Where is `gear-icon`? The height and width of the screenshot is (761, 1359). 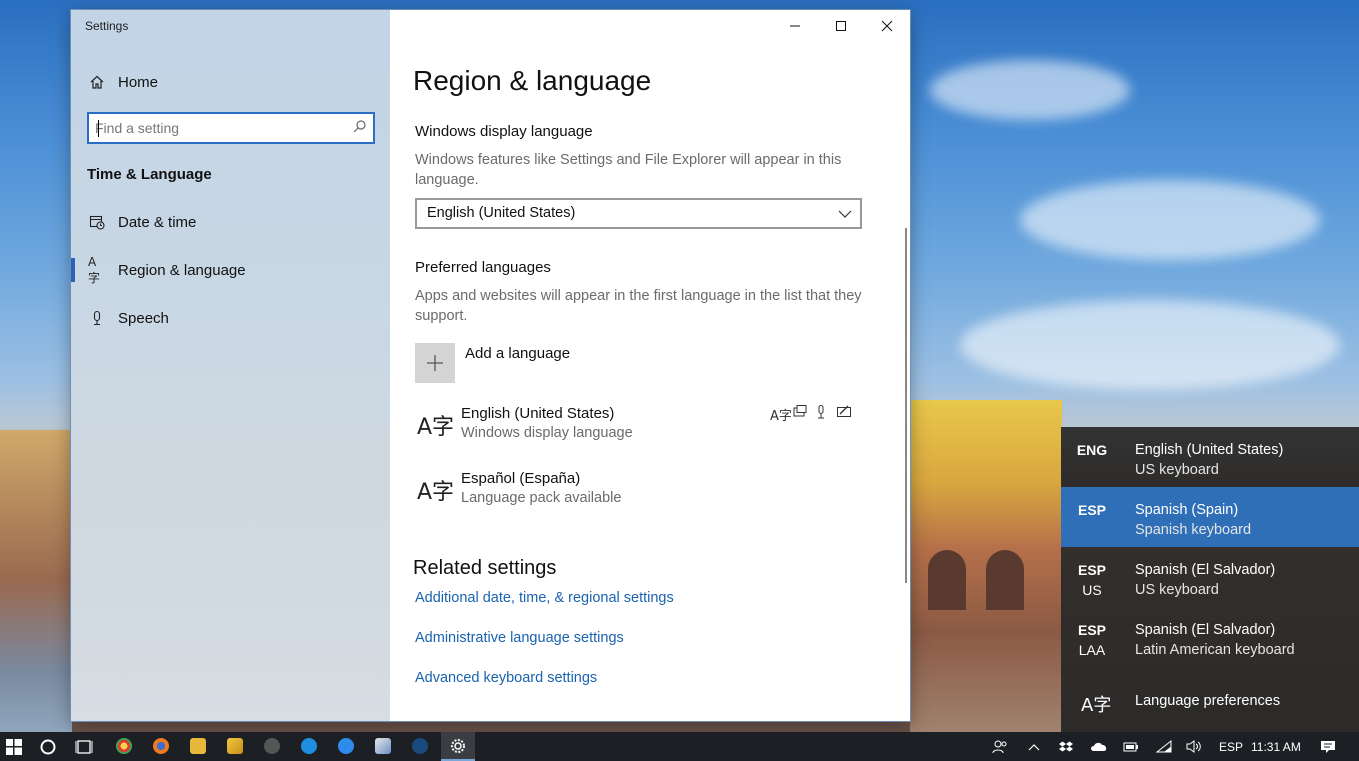
gear-icon is located at coordinates (458, 746).